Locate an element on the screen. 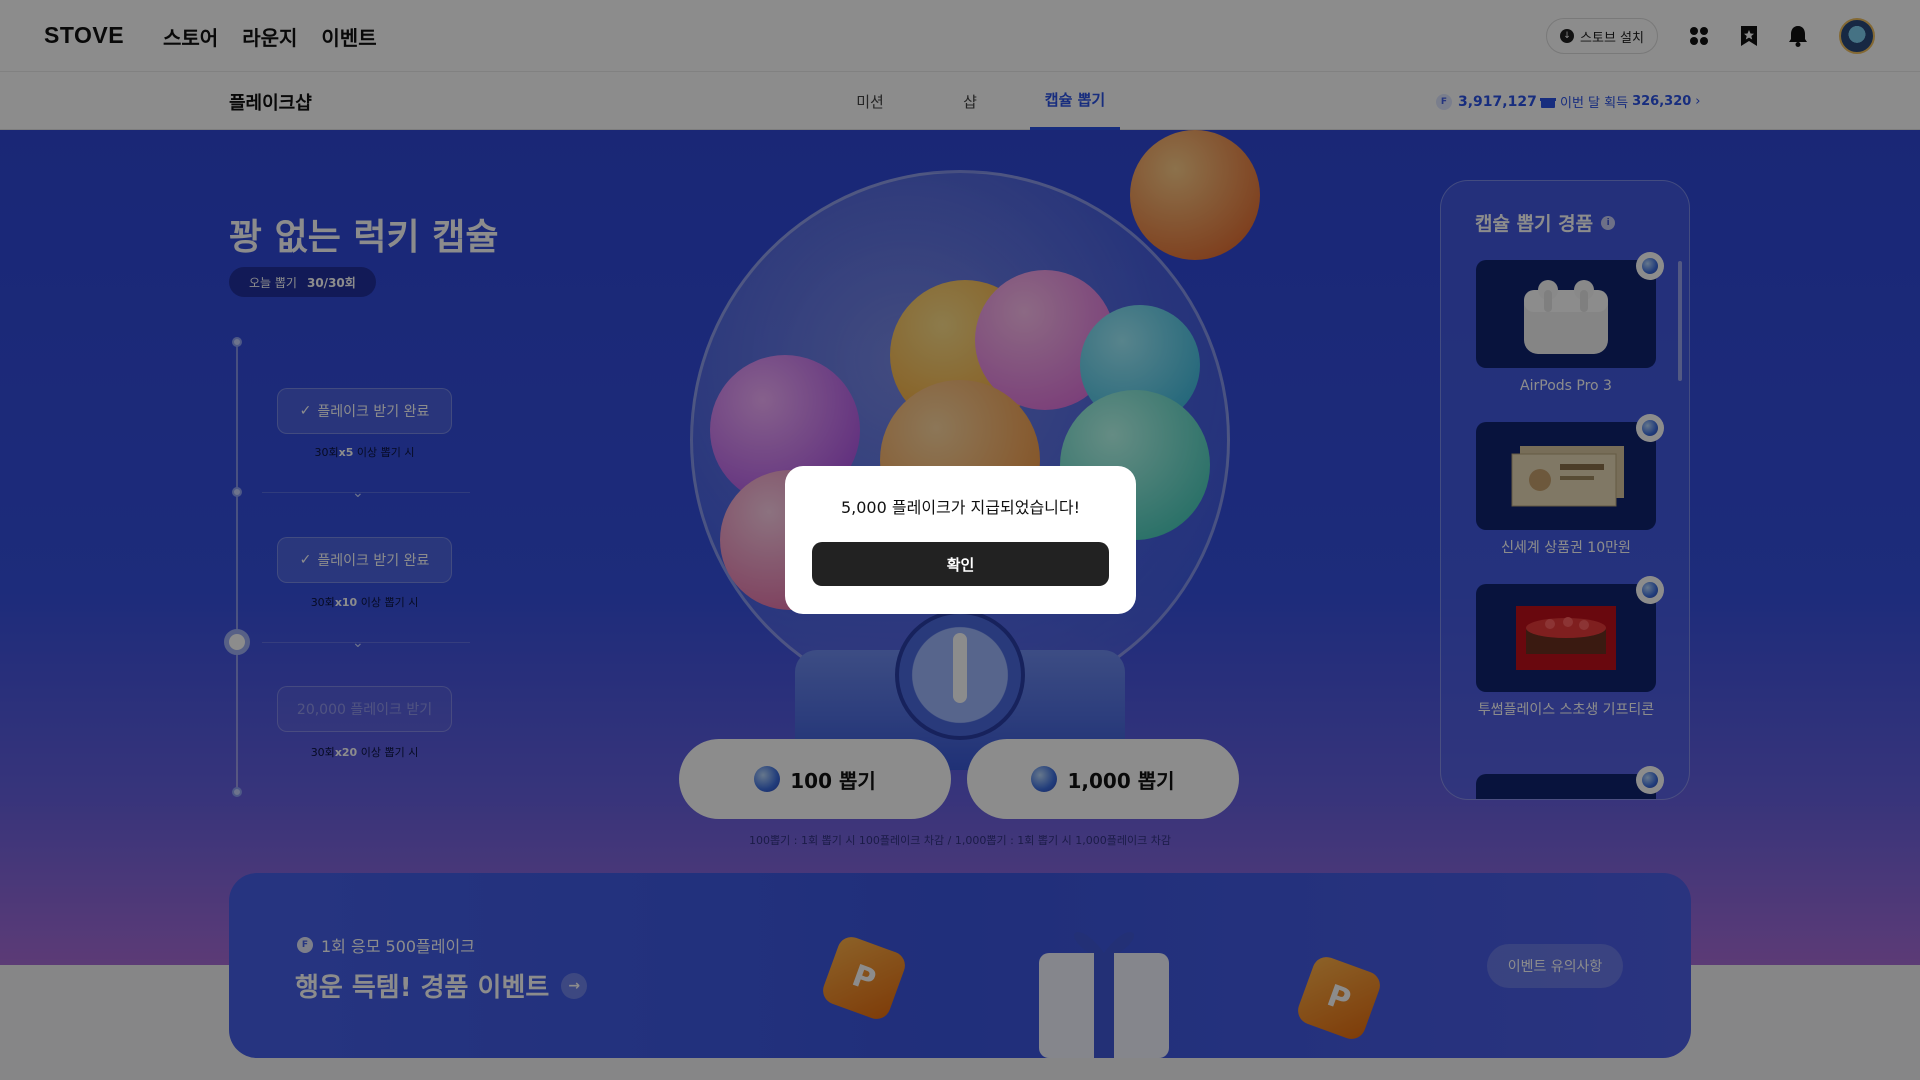 The image size is (1920, 1080). confirm-button: 확인 is located at coordinates (960, 564).